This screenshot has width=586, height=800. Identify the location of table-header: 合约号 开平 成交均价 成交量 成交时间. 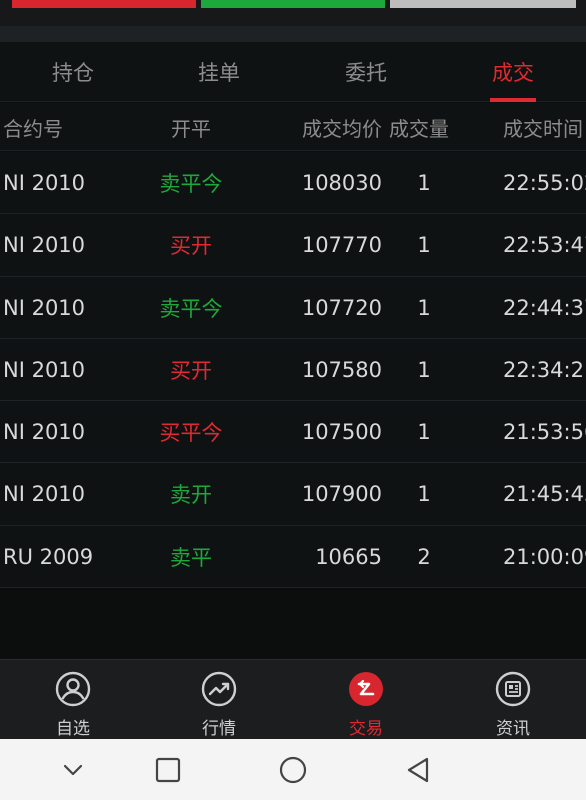
(293, 127).